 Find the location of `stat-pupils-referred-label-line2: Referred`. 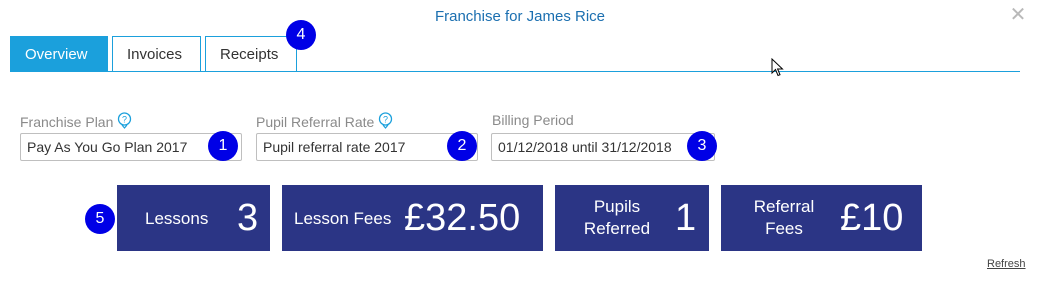

stat-pupils-referred-label-line2: Referred is located at coordinates (617, 228).